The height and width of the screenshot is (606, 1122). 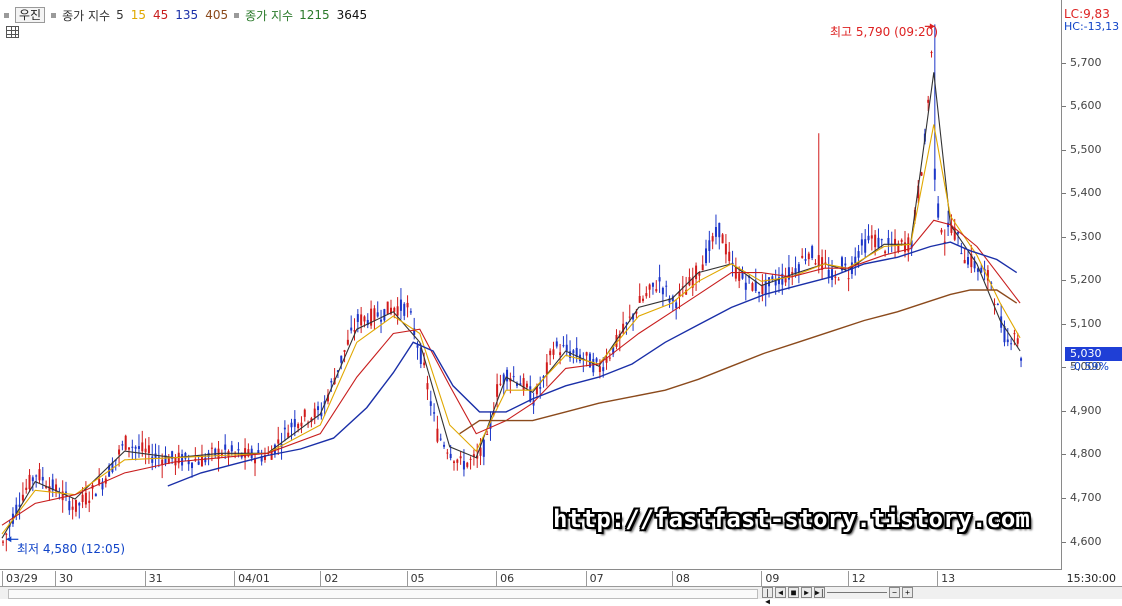 What do you see at coordinates (1082, 106) in the screenshot?
I see `price-tick-label: 5,600` at bounding box center [1082, 106].